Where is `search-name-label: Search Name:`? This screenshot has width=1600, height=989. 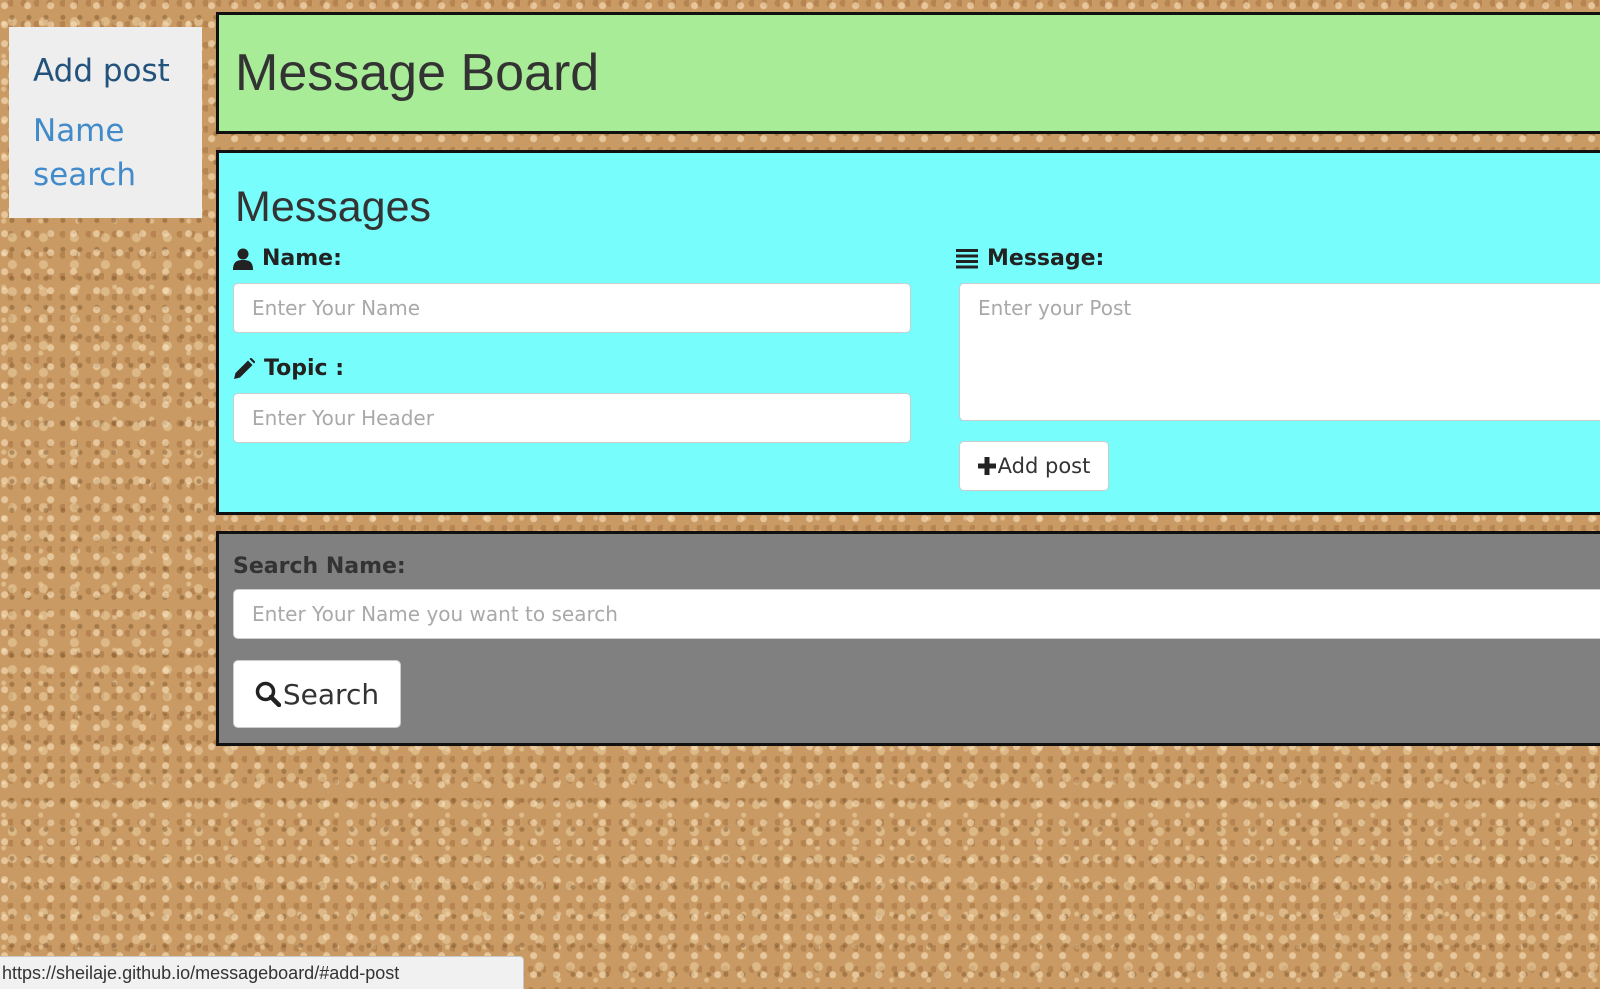
search-name-label: Search Name: is located at coordinates (319, 566).